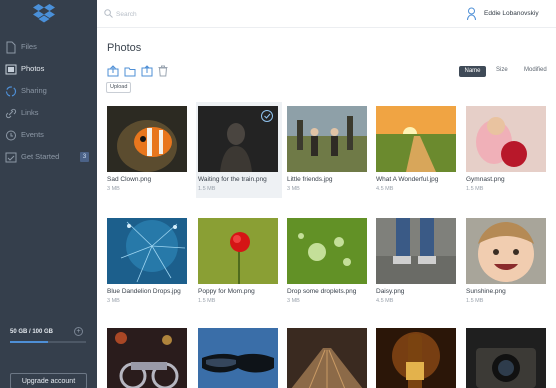 The image size is (556, 388). Describe the element at coordinates (147, 71) in the screenshot. I see `share-icon` at that location.